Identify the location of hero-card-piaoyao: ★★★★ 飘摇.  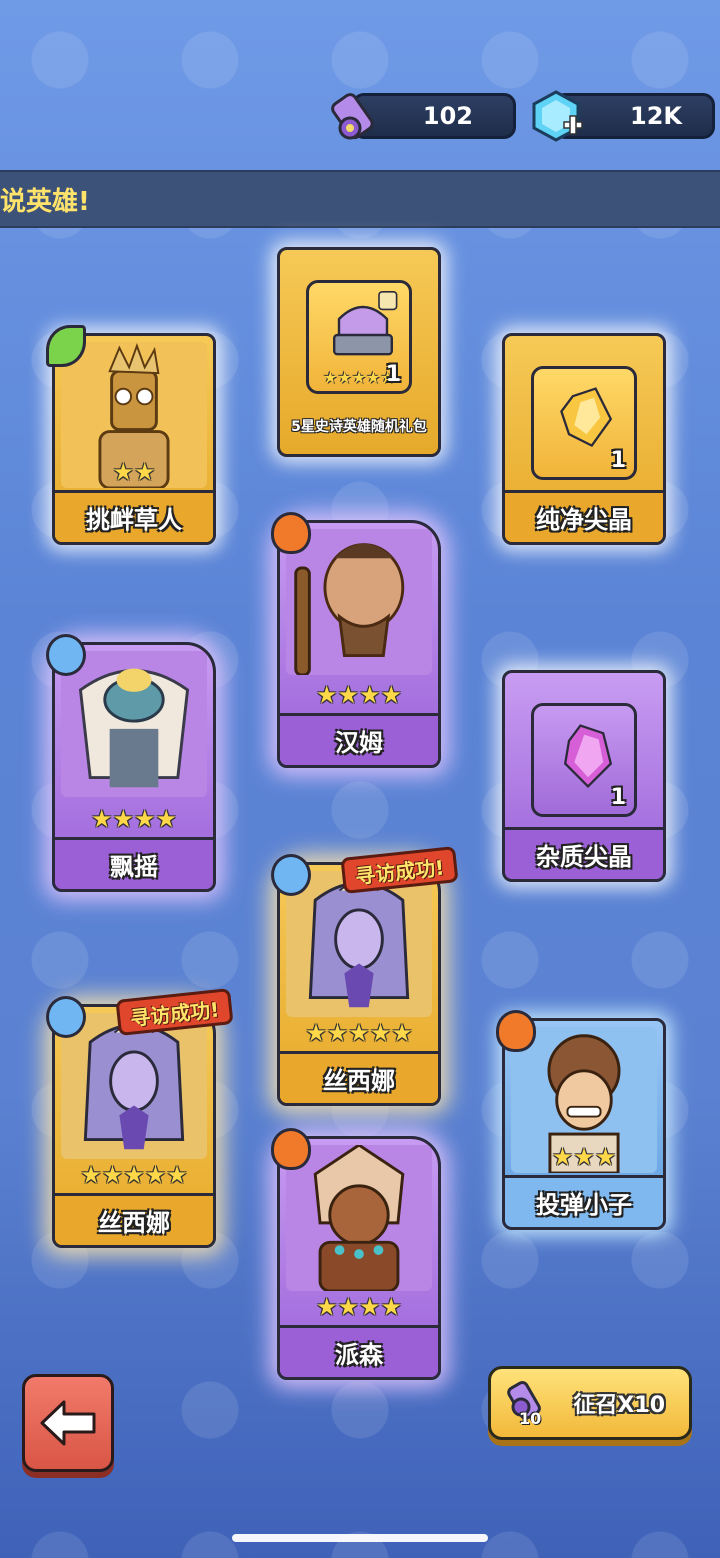
(131, 763).